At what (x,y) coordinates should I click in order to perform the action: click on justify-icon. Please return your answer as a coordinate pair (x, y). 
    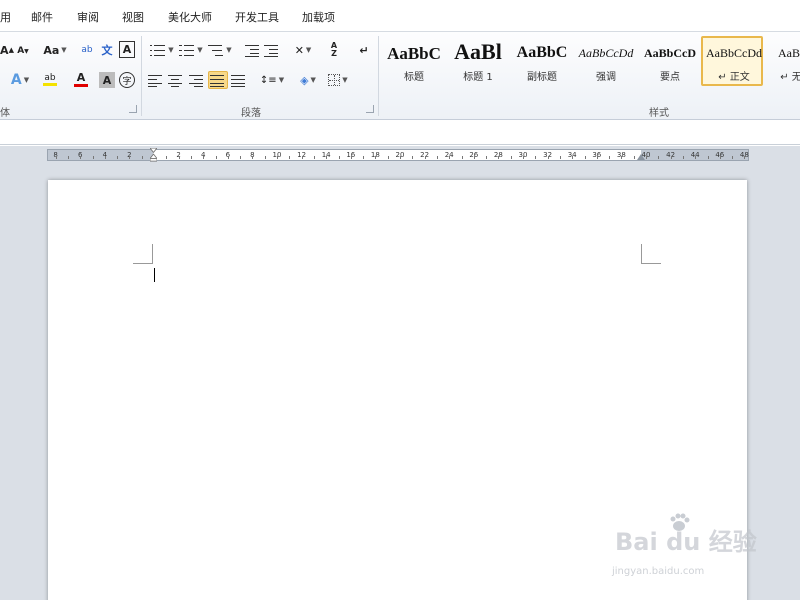
    Looking at the image, I should click on (218, 80).